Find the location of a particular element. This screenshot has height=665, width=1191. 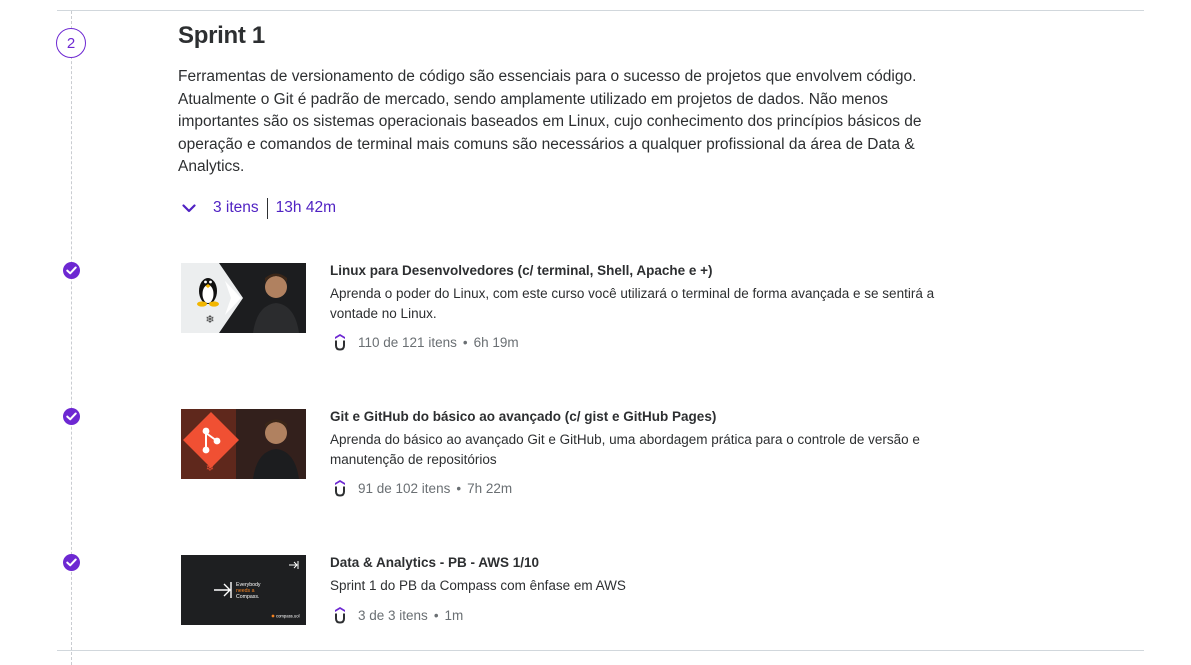

course-title-link: Data & Analytics - PB - AWS 1/10 is located at coordinates (434, 562).